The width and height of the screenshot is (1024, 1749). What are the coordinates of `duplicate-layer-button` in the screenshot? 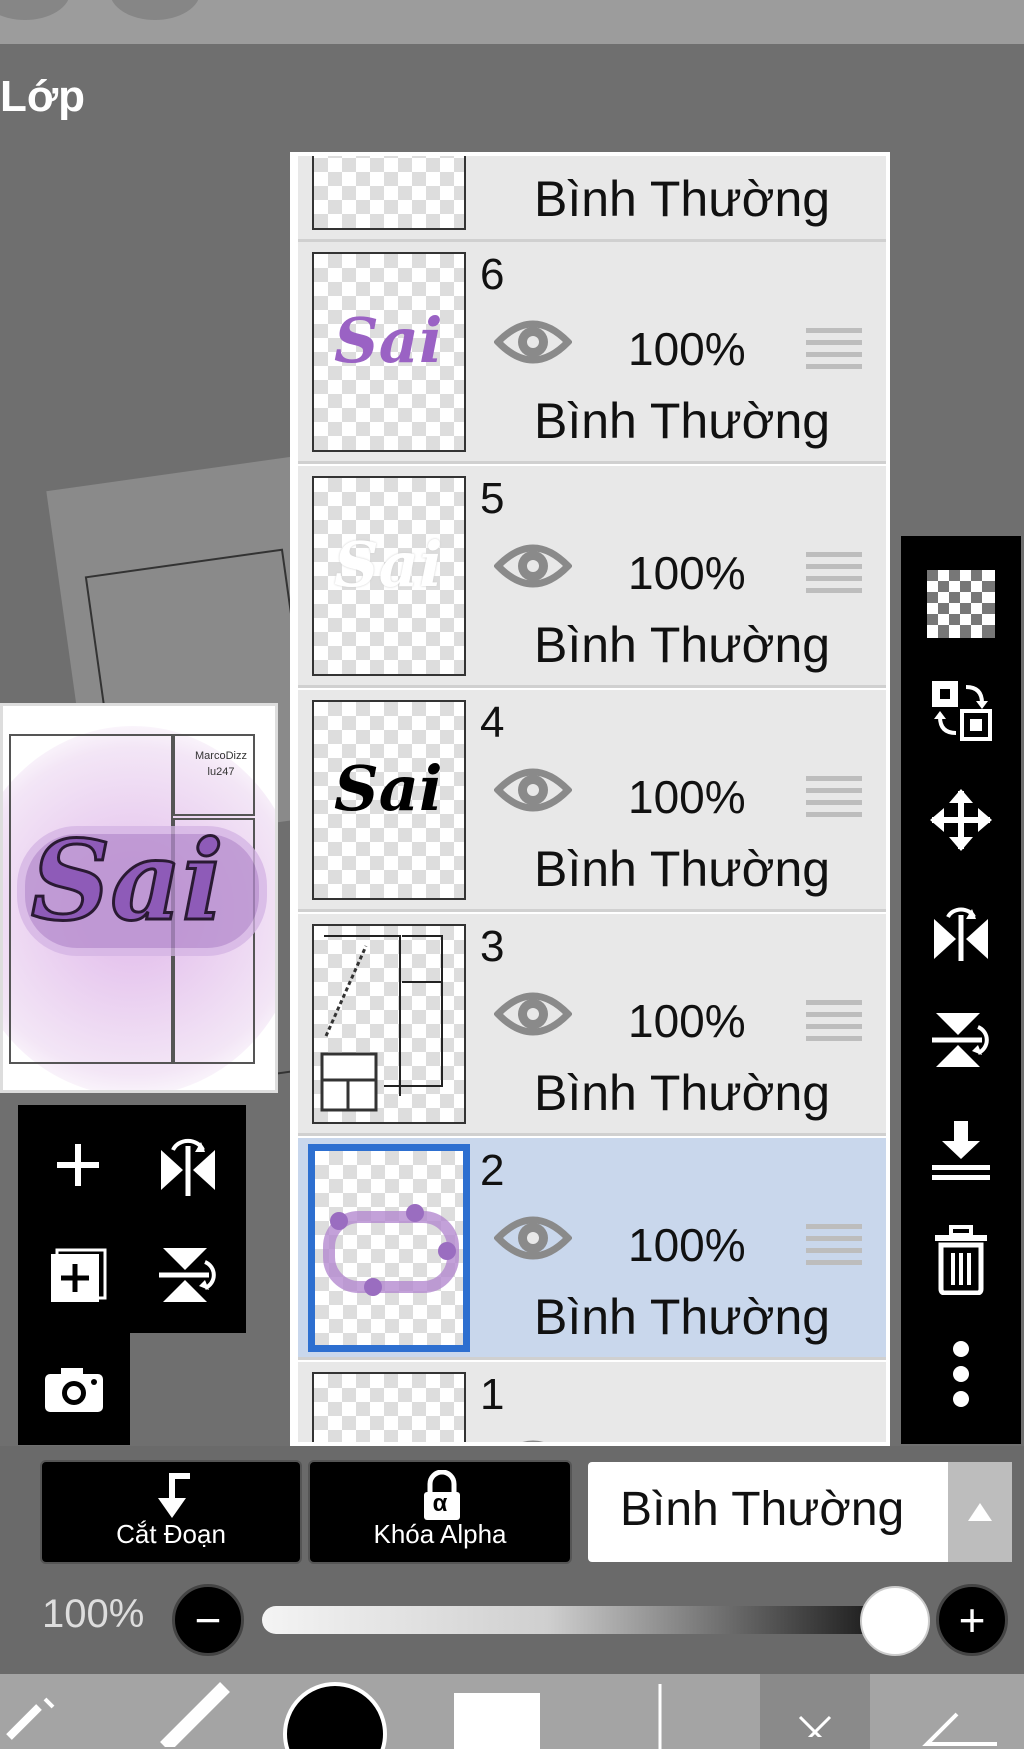 It's located at (78, 1275).